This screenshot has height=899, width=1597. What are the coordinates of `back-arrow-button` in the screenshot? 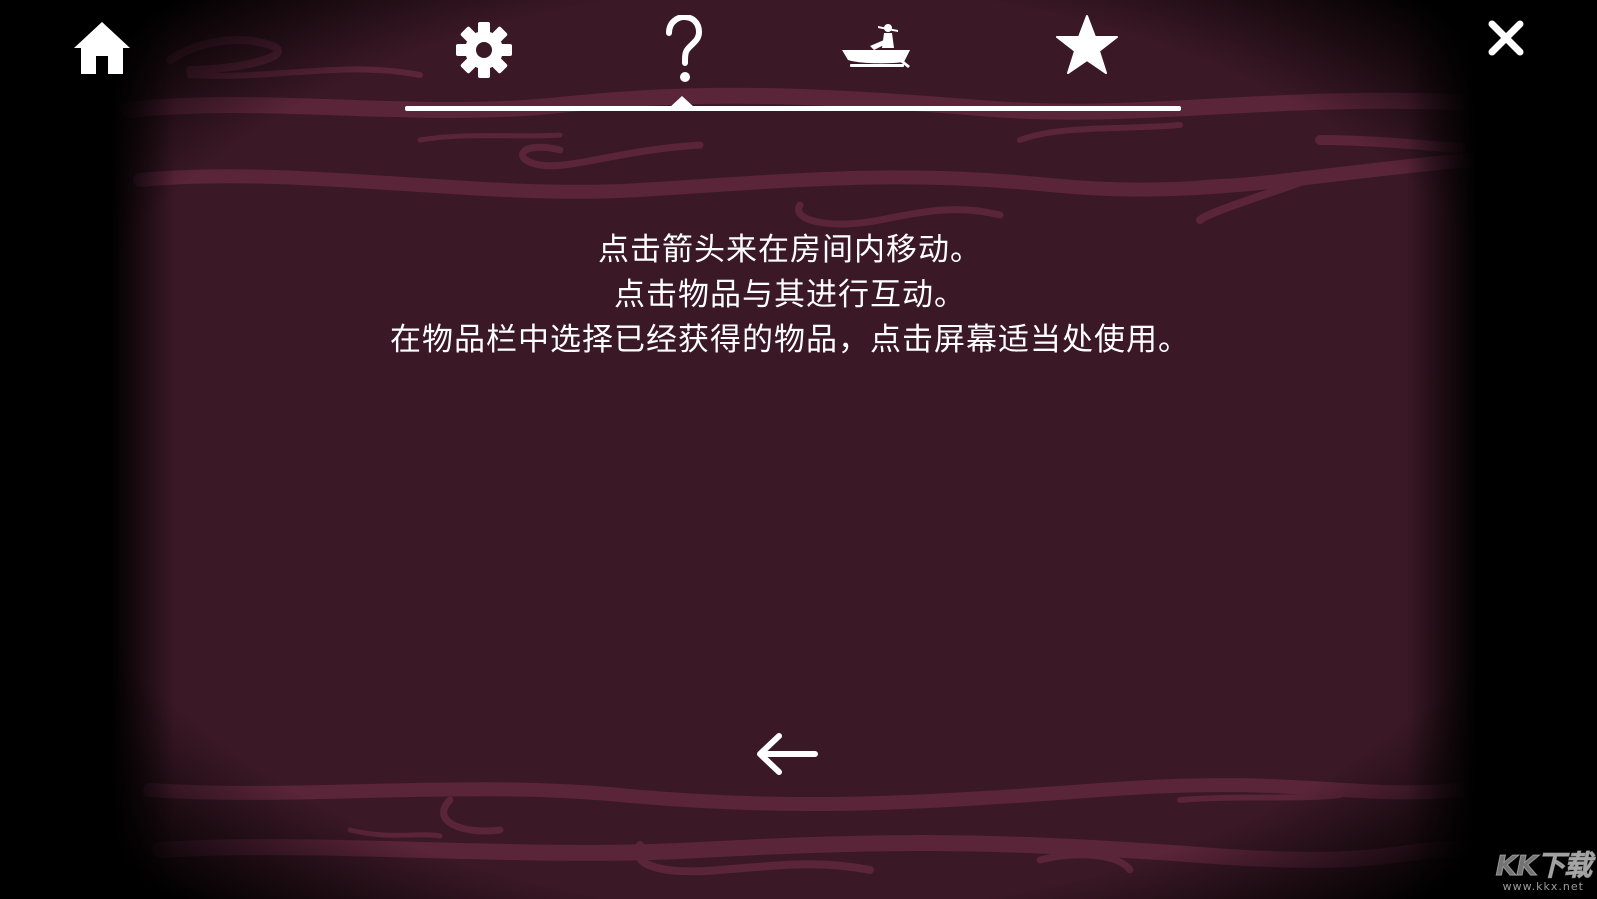 It's located at (787, 754).